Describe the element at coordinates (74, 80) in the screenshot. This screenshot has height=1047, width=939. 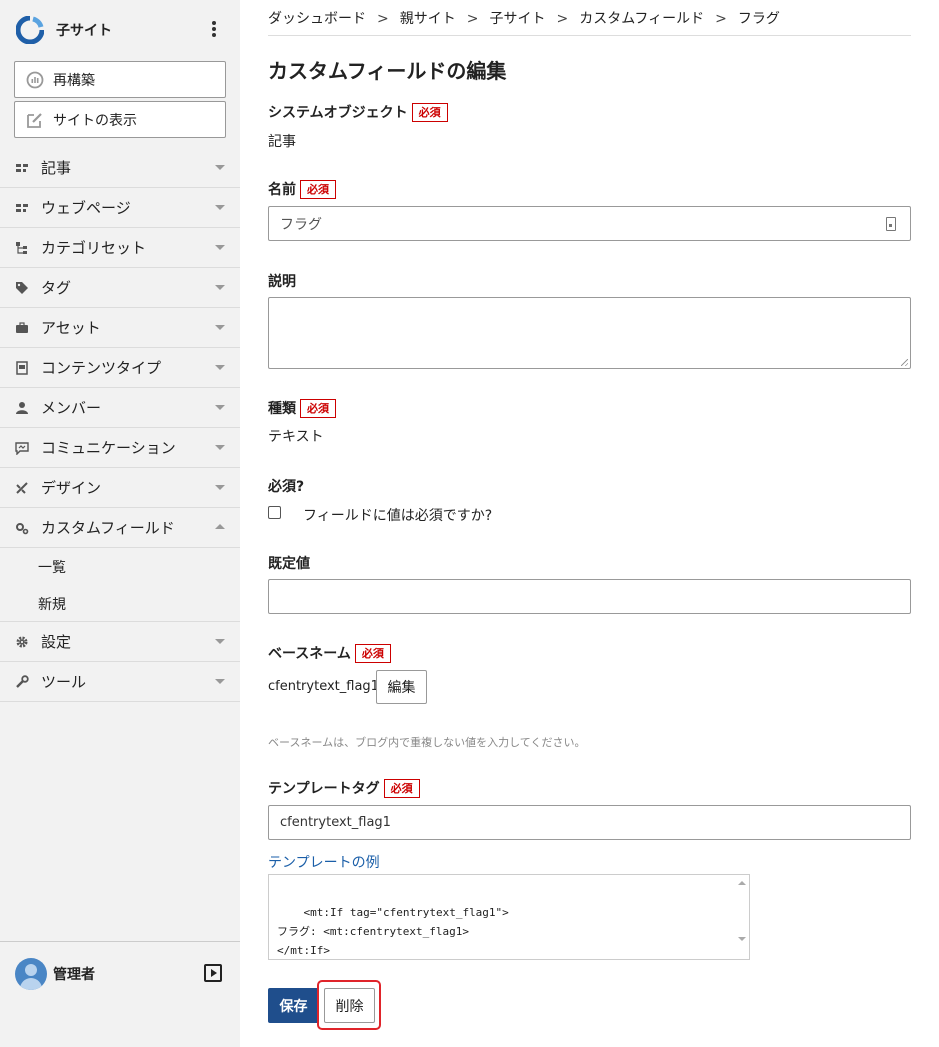
I see `rebuild-label: 再構築` at that location.